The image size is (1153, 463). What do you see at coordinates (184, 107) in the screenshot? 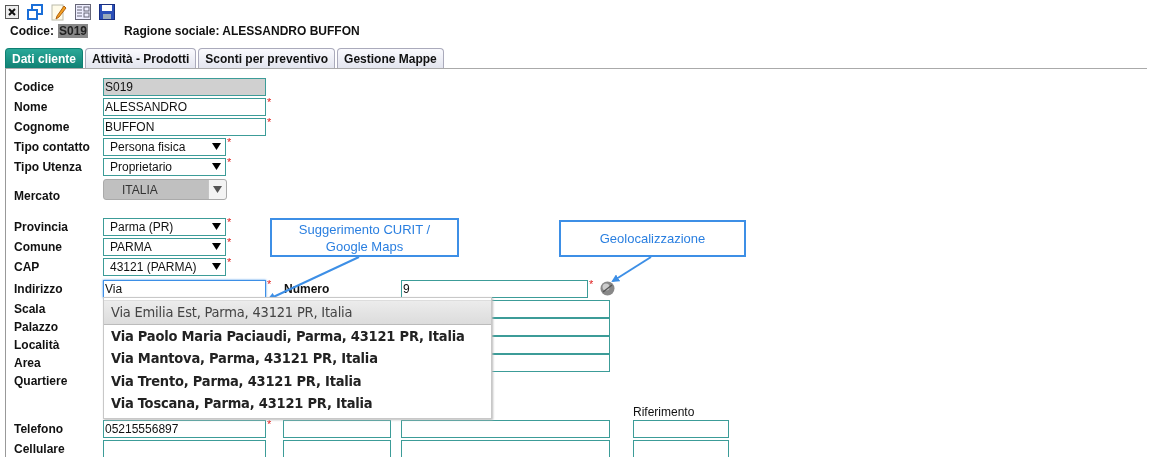
I see `input-field: ALESSANDRO` at bounding box center [184, 107].